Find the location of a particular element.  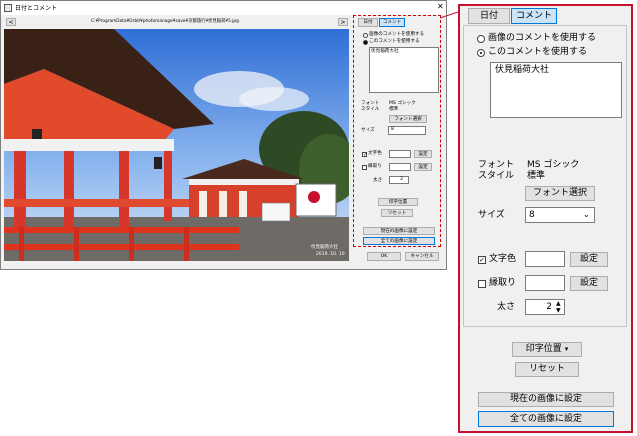

zoom-text-color-set-button: 設定 is located at coordinates (589, 259).